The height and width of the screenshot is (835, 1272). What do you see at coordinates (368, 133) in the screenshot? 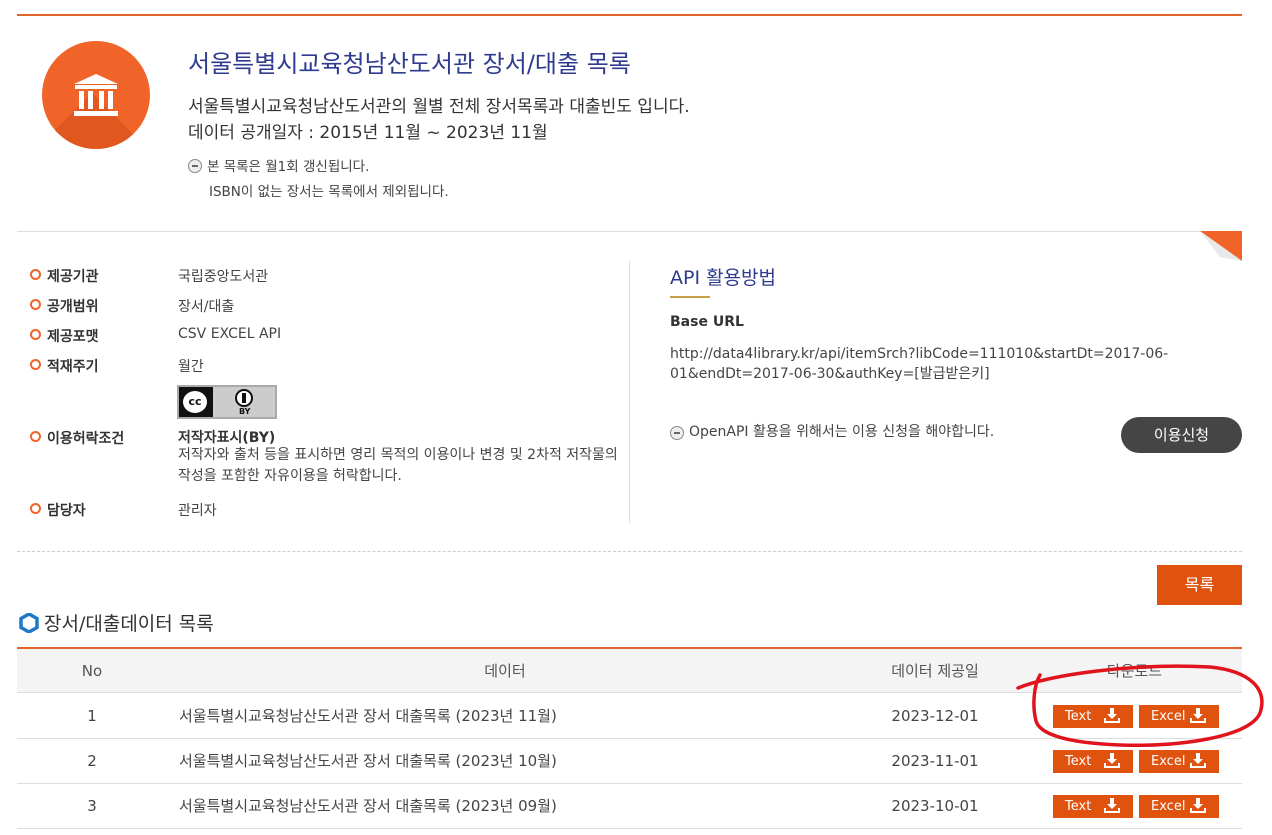
I see `dataset-period: 데이터 공개일자 : 2015년 11월 ~ 2023년 11월` at bounding box center [368, 133].